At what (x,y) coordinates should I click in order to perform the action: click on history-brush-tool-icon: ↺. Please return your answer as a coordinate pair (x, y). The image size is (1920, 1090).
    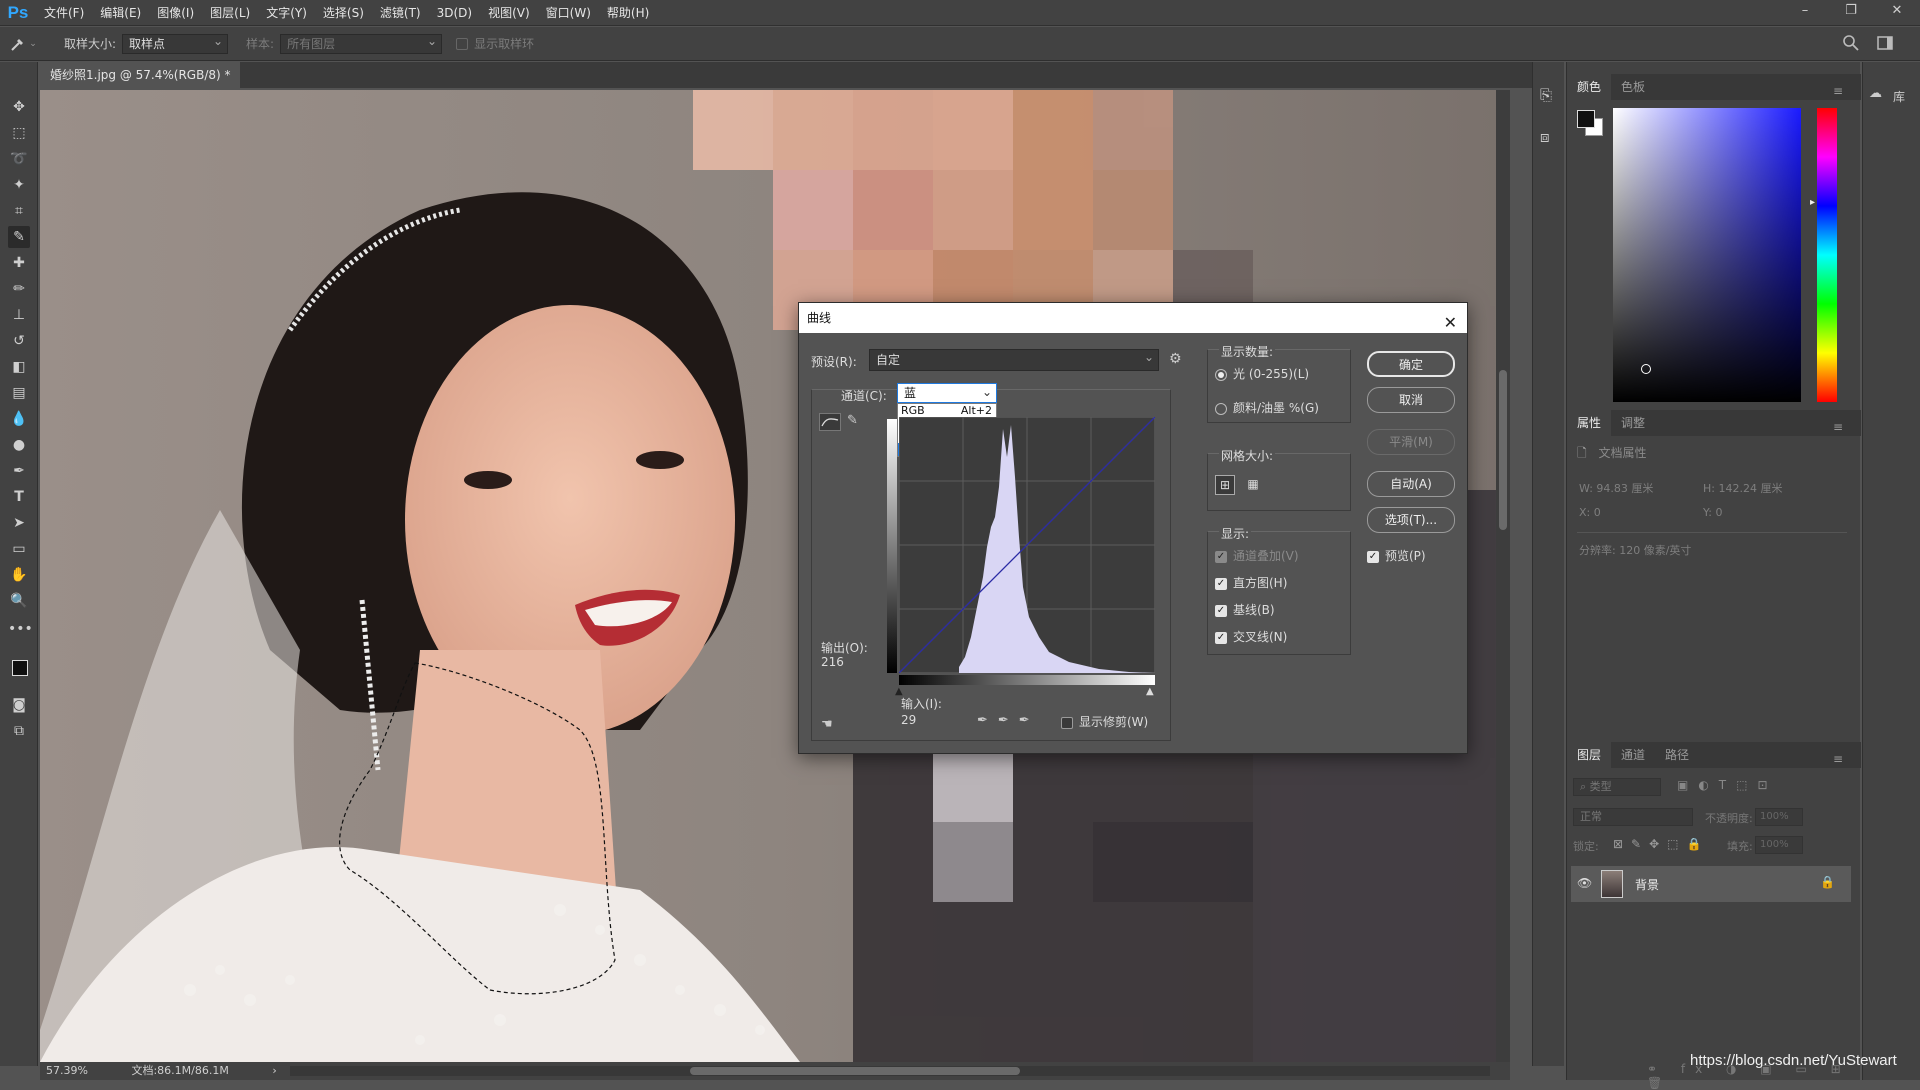
    Looking at the image, I should click on (19, 341).